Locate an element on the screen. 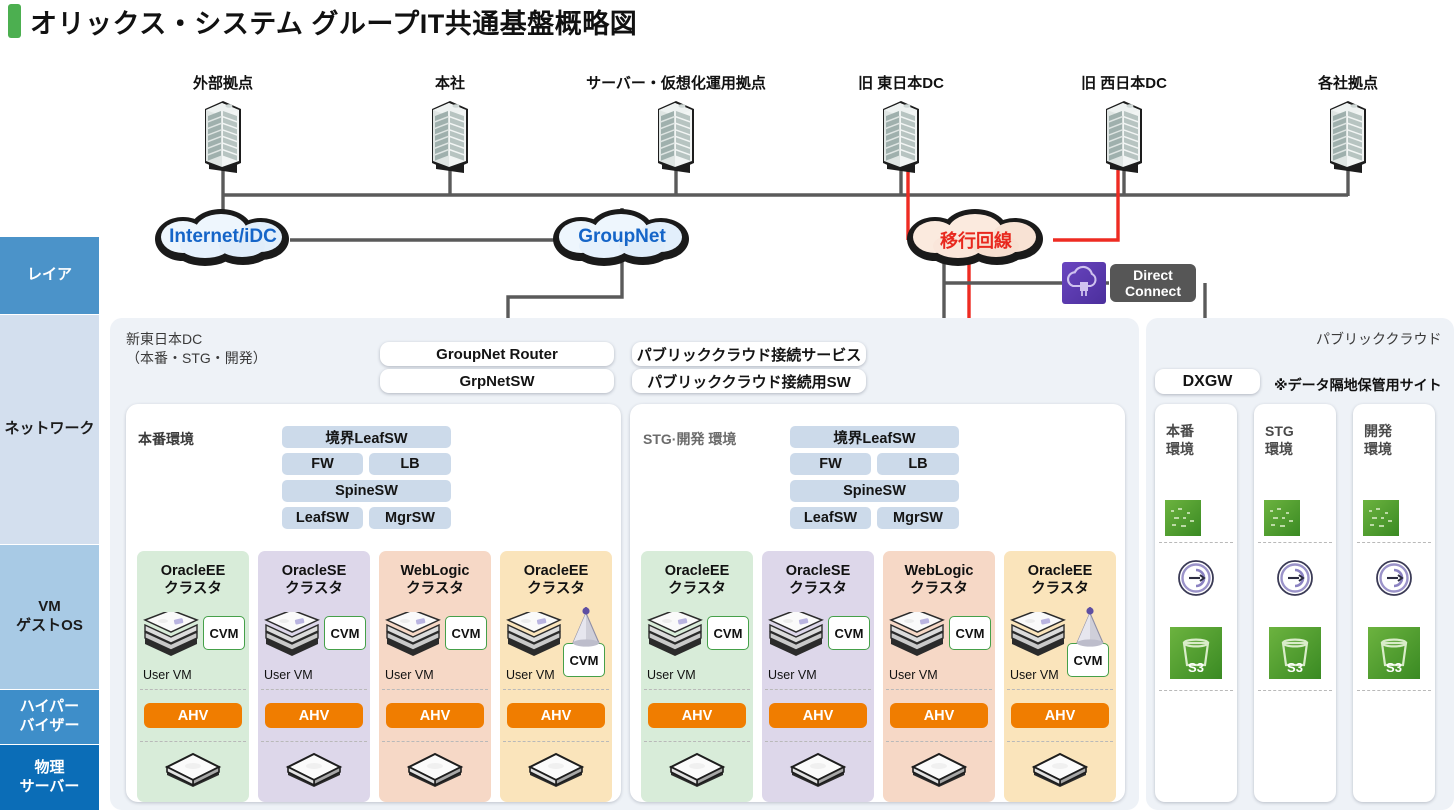 This screenshot has width=1454, height=810. public-cloud-connect-sw-pill: パブリッククラウド接続用SW is located at coordinates (749, 381).